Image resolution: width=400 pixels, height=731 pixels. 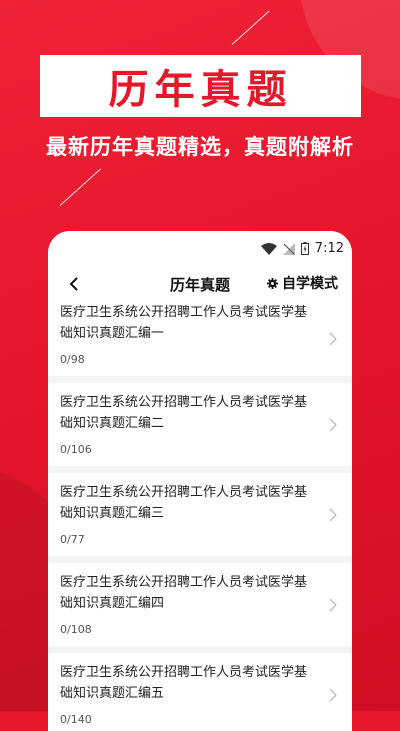 I want to click on back-button, so click(x=74, y=284).